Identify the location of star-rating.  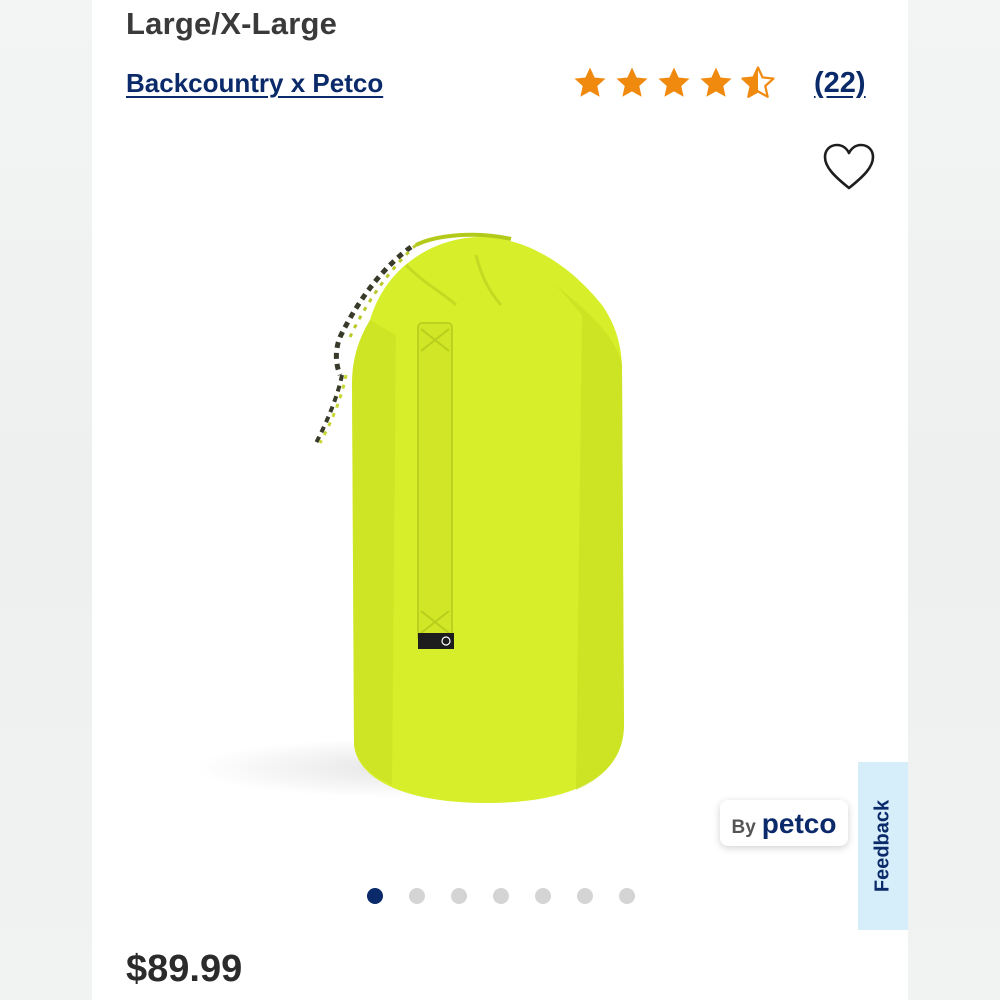
(674, 83).